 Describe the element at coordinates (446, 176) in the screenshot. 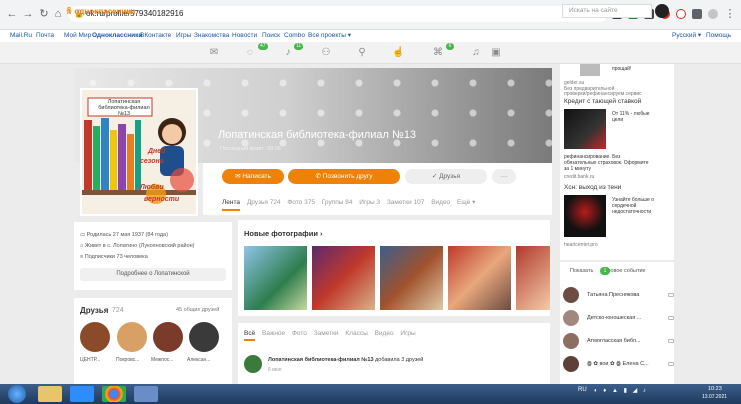

I see `friends-status-button: ✓ Друзья` at that location.